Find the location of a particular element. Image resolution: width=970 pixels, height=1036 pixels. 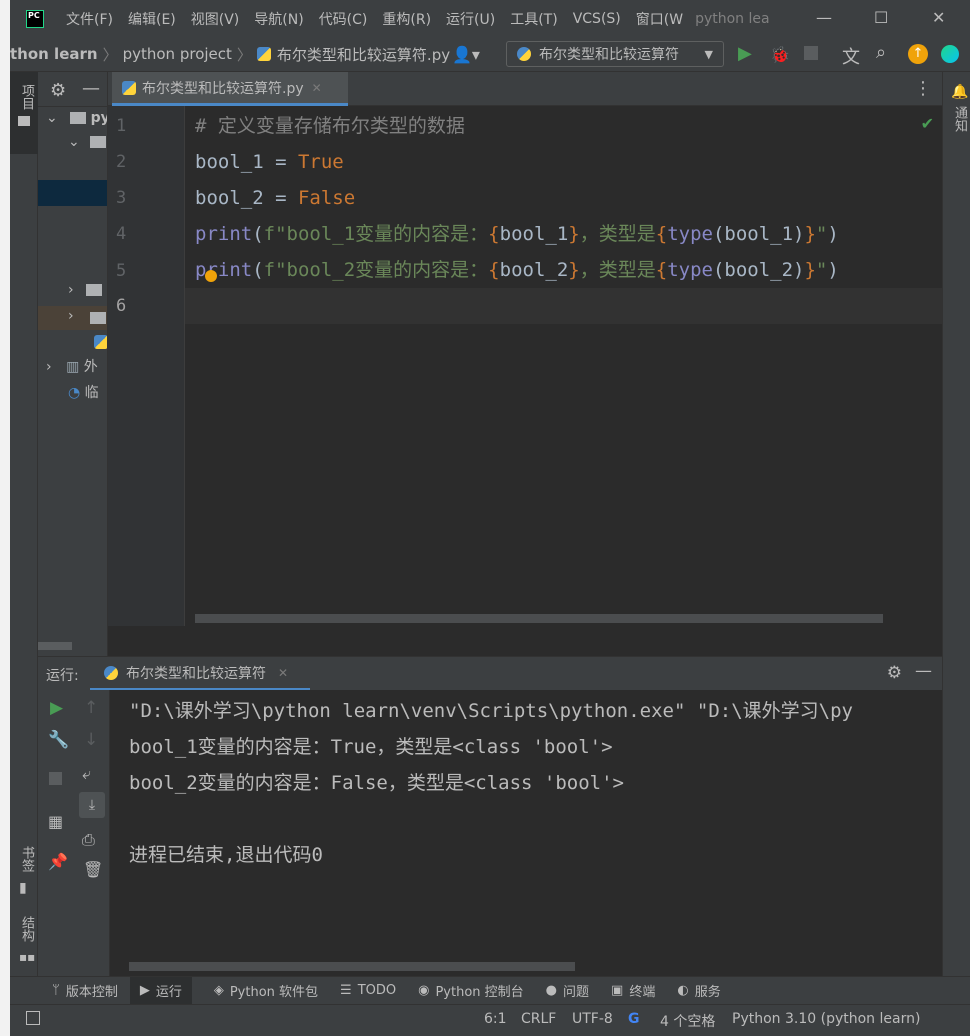

project-tool-button: 项目 is located at coordinates (24, 113).